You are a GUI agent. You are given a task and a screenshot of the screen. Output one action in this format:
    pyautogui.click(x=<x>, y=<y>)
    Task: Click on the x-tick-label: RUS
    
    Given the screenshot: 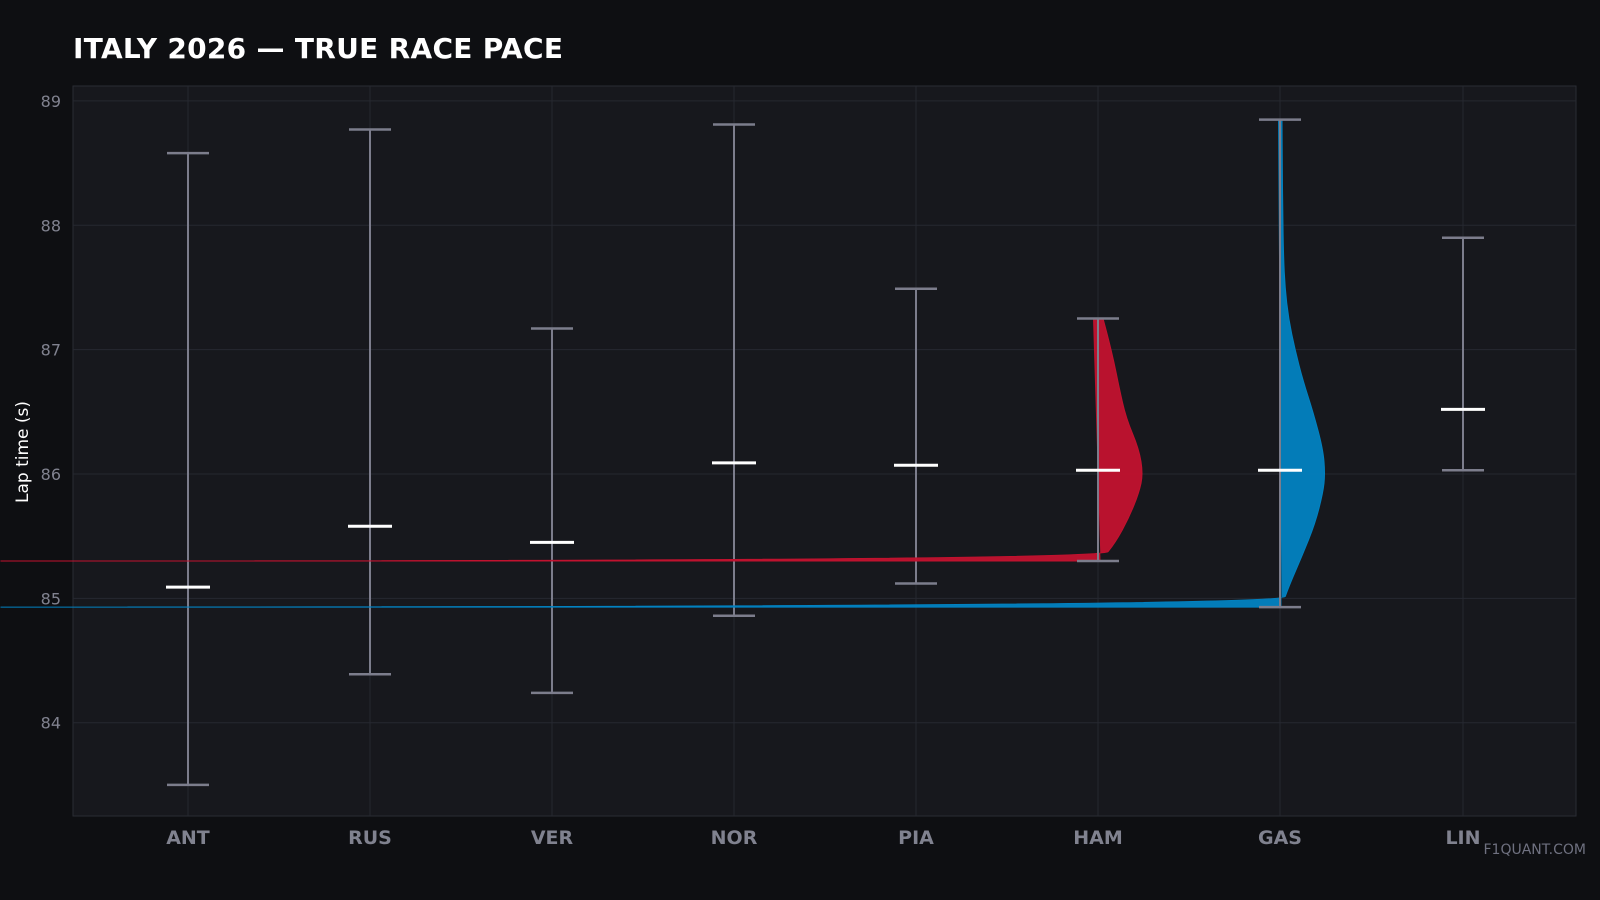 What is the action you would take?
    pyautogui.click(x=370, y=838)
    